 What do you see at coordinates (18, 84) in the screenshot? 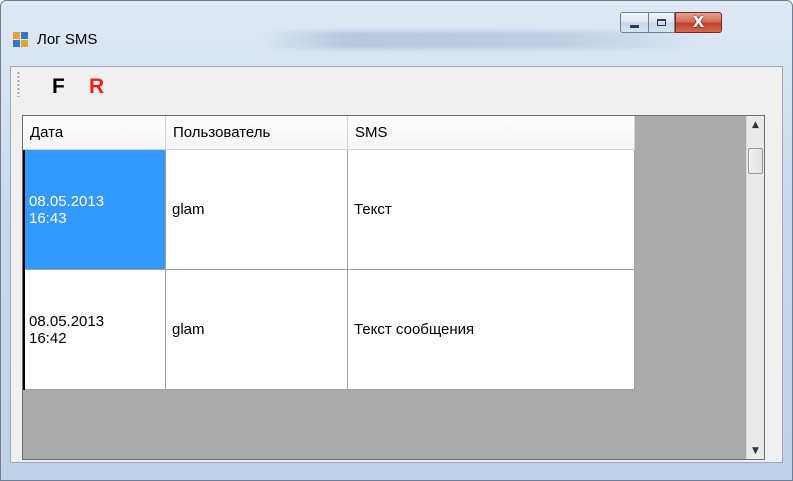
I see `toolbar-grip` at bounding box center [18, 84].